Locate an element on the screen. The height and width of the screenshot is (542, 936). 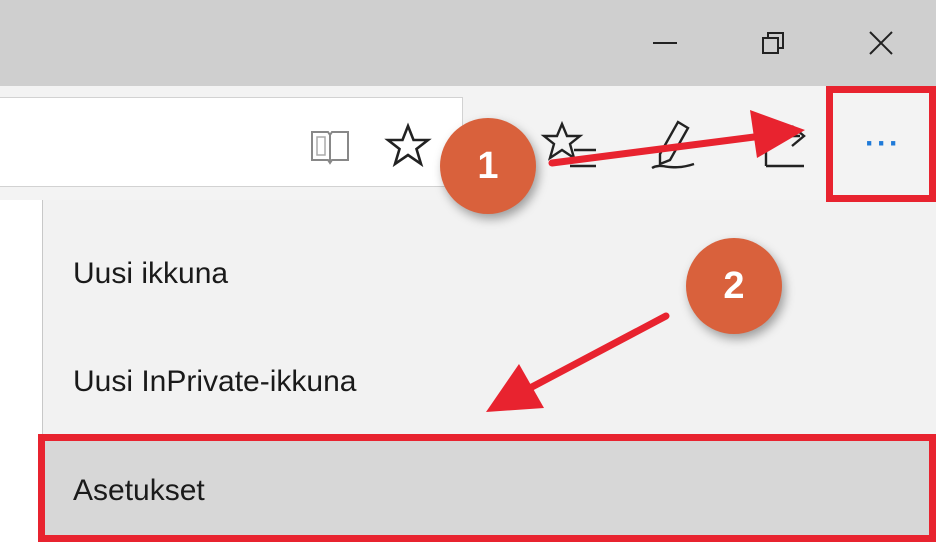
step-1-badge: 1 is located at coordinates (488, 166).